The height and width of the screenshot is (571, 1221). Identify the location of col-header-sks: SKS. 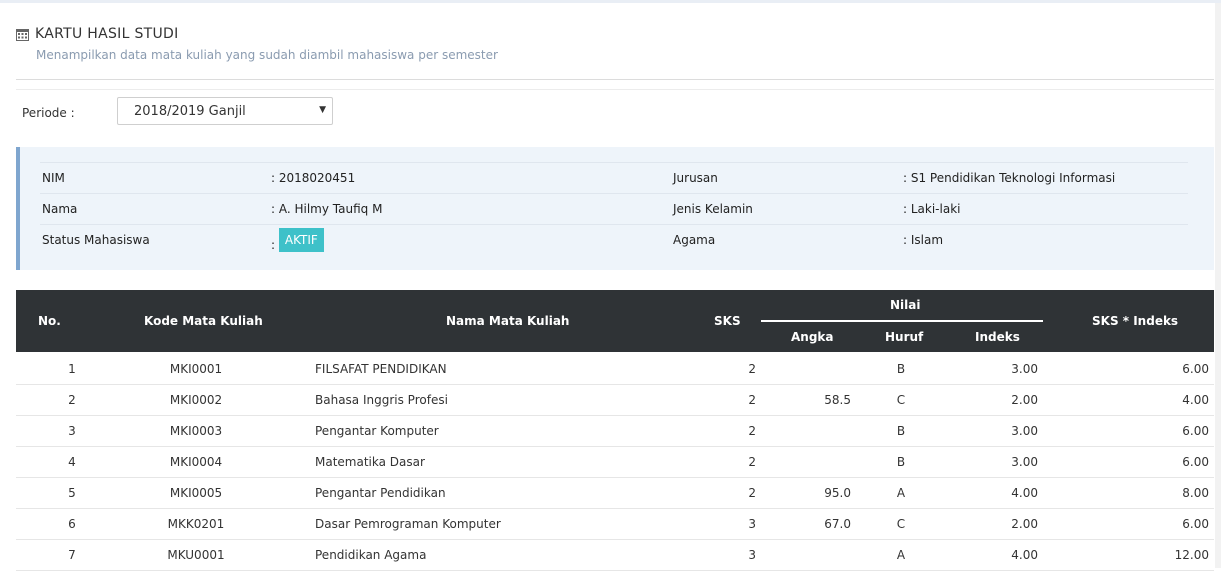
(727, 321).